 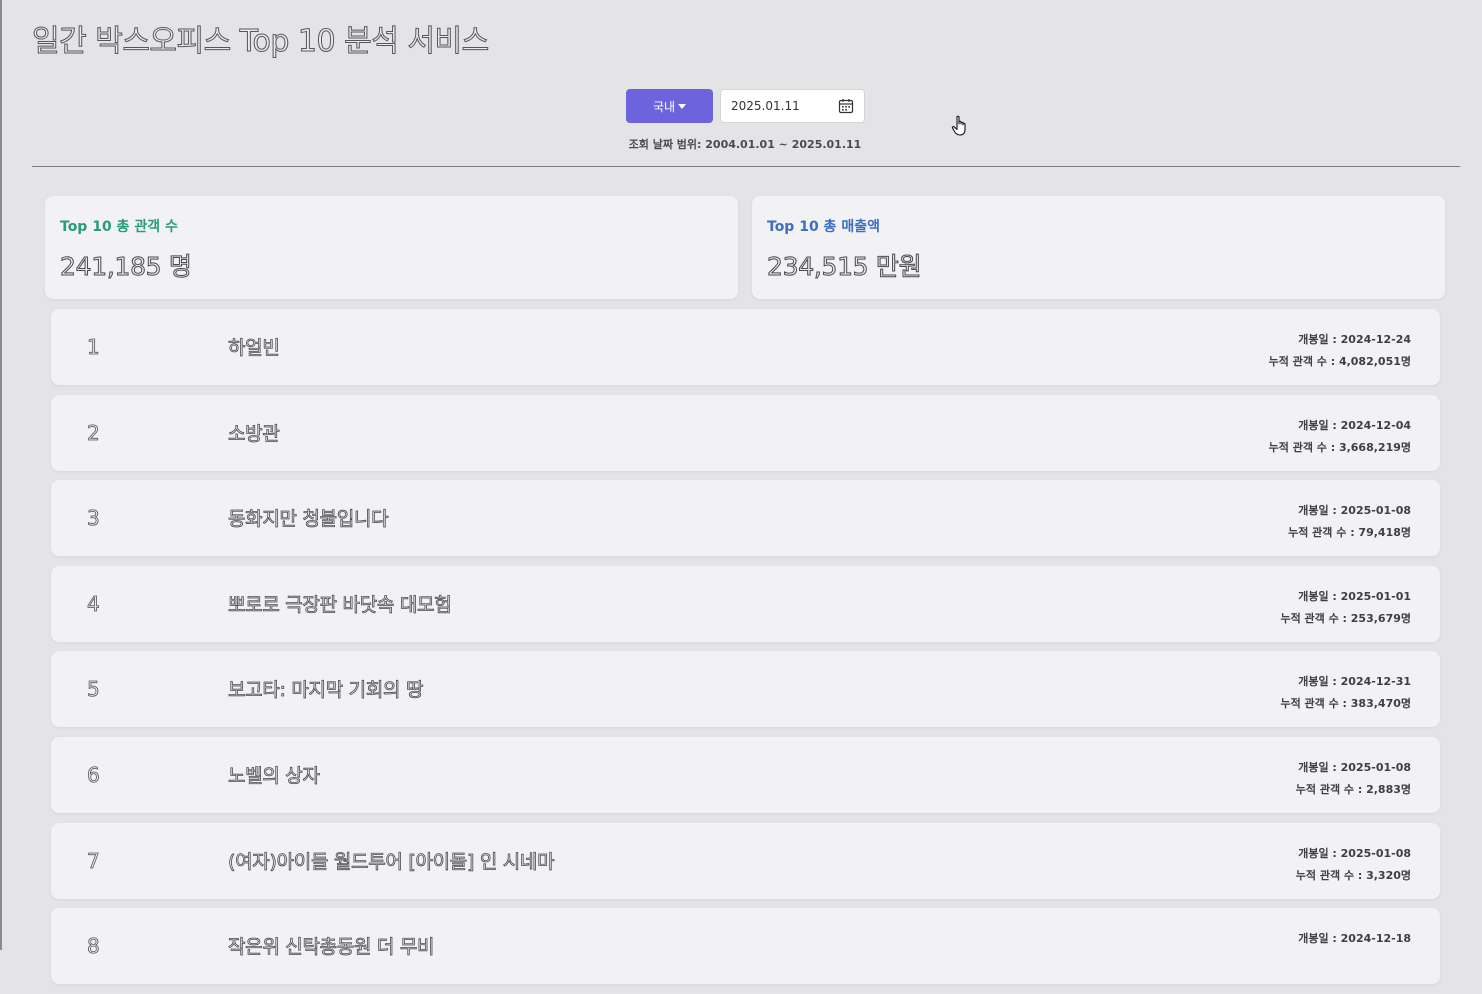 What do you see at coordinates (254, 433) in the screenshot?
I see `movie-title: 소방관` at bounding box center [254, 433].